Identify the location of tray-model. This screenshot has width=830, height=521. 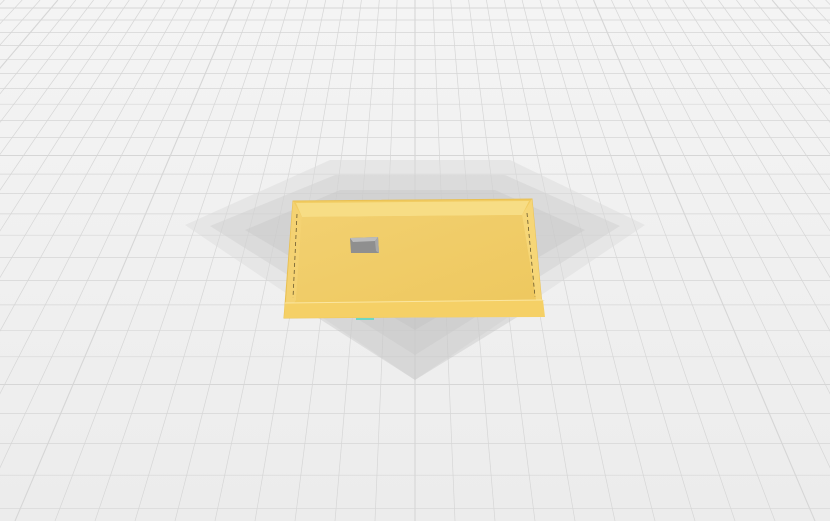
(414, 258).